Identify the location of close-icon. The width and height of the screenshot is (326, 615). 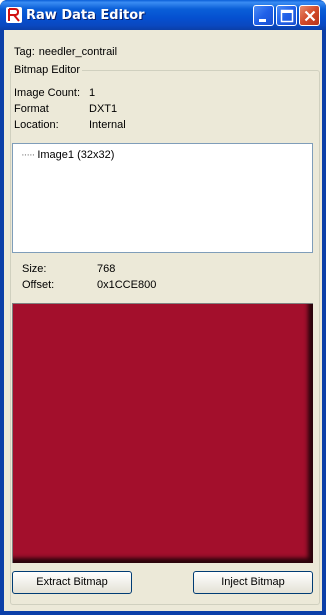
(310, 16).